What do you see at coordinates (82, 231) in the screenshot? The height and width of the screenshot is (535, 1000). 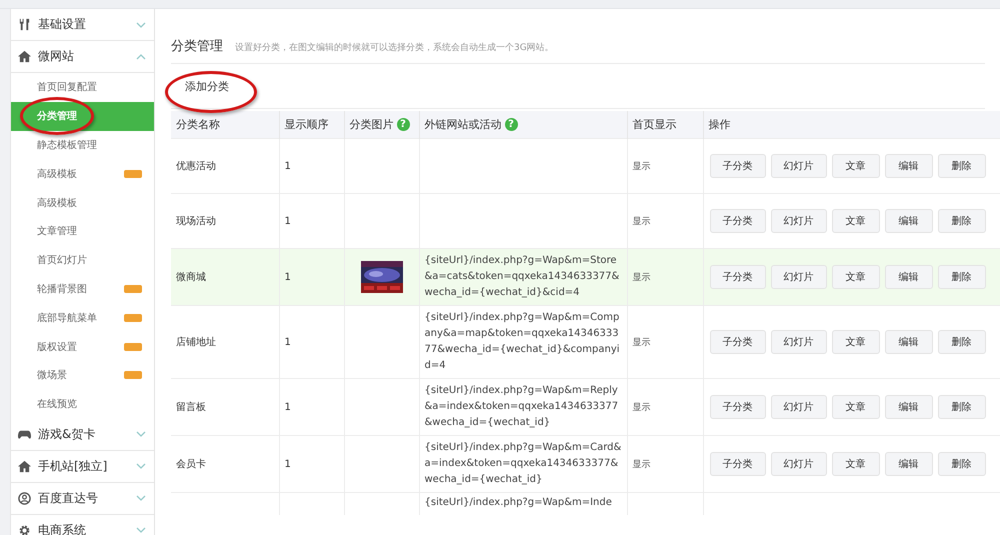 I see `sidebar-item: 文章管理` at bounding box center [82, 231].